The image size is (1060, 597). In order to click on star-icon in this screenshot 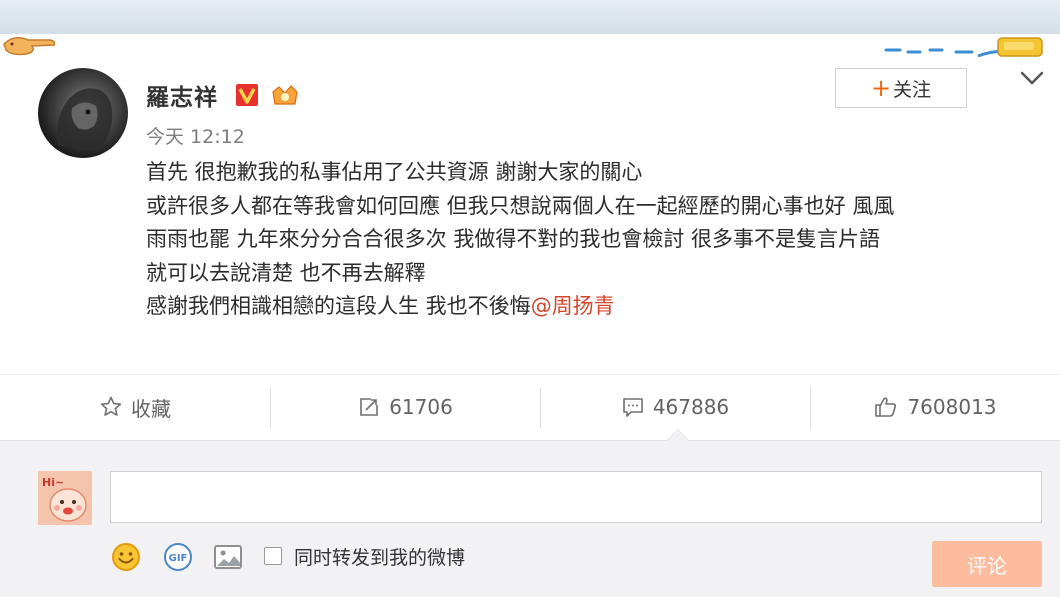, I will do `click(111, 406)`.